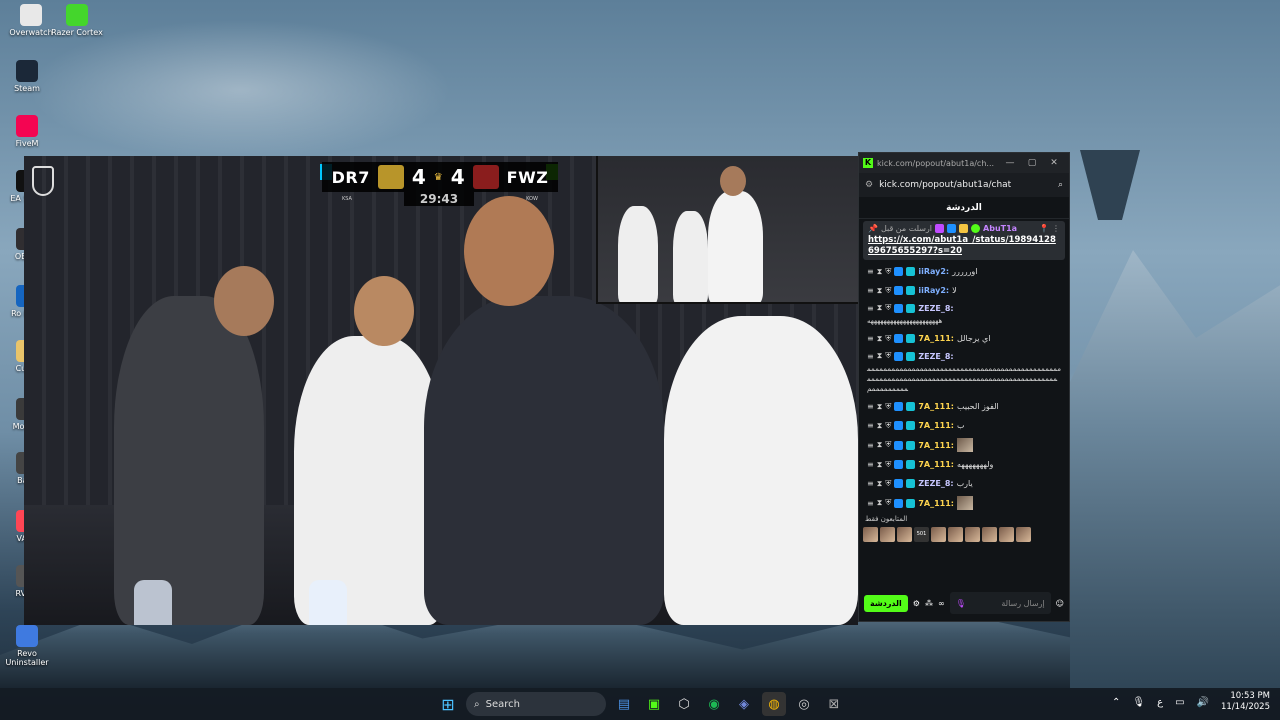  I want to click on language-indicator: ع, so click(1160, 702).